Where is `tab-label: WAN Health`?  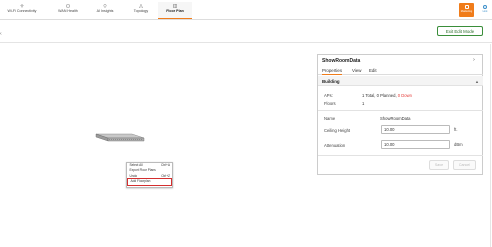 tab-label: WAN Health is located at coordinates (68, 11).